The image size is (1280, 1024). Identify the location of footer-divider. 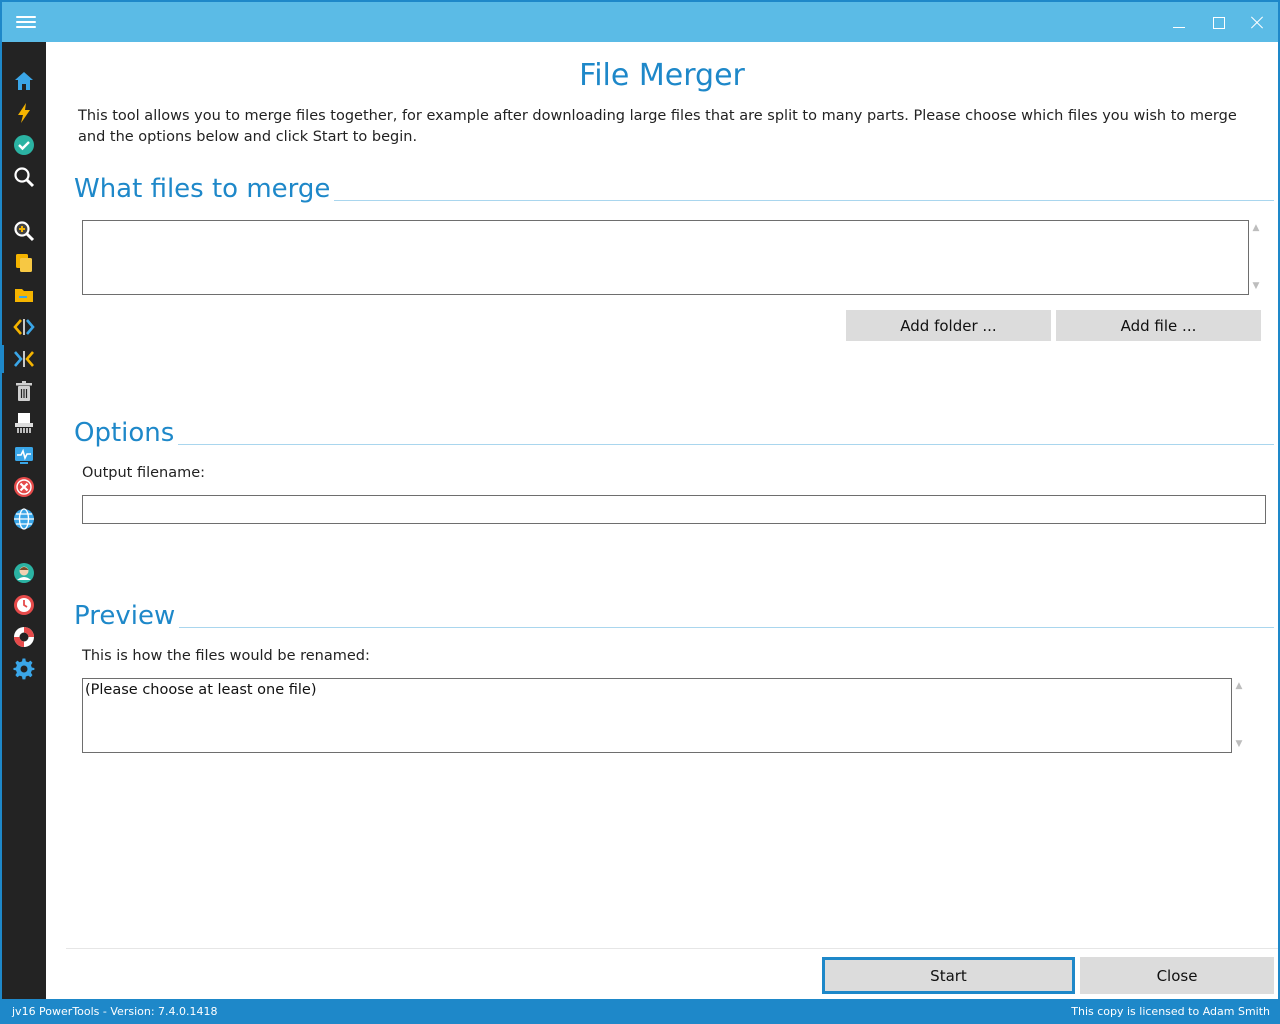
(672, 948).